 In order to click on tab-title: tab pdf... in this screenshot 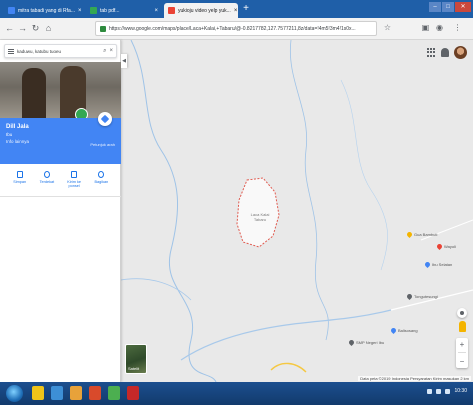, I will do `click(110, 10)`.